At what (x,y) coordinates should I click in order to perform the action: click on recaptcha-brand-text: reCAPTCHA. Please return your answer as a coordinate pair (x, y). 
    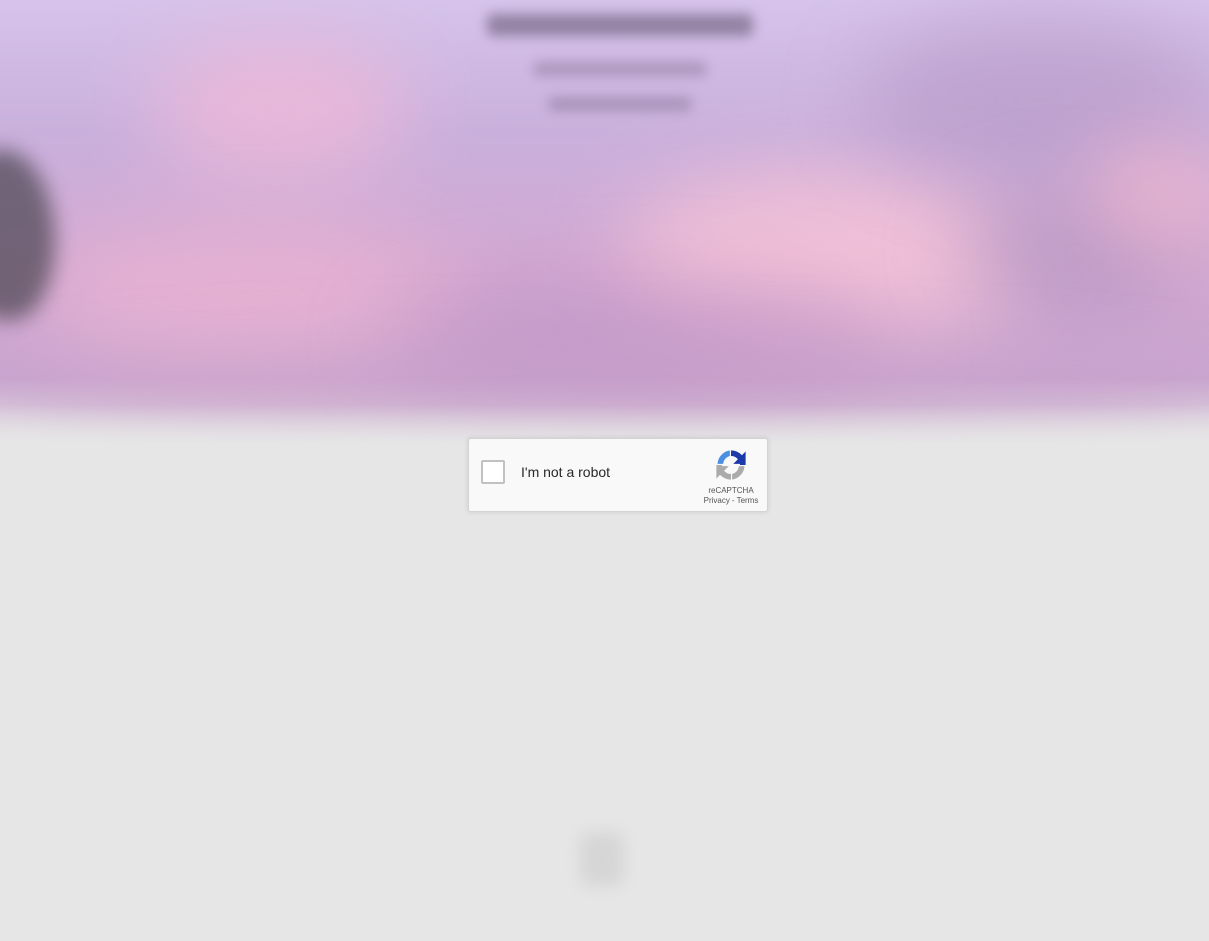
    Looking at the image, I should click on (731, 490).